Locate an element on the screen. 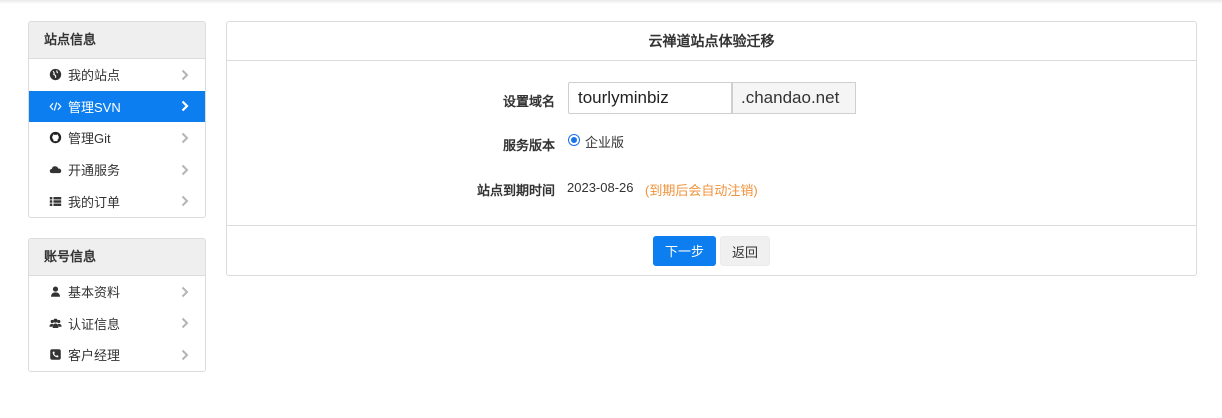 The width and height of the screenshot is (1222, 418). site-info-title: 站点信息 is located at coordinates (117, 40).